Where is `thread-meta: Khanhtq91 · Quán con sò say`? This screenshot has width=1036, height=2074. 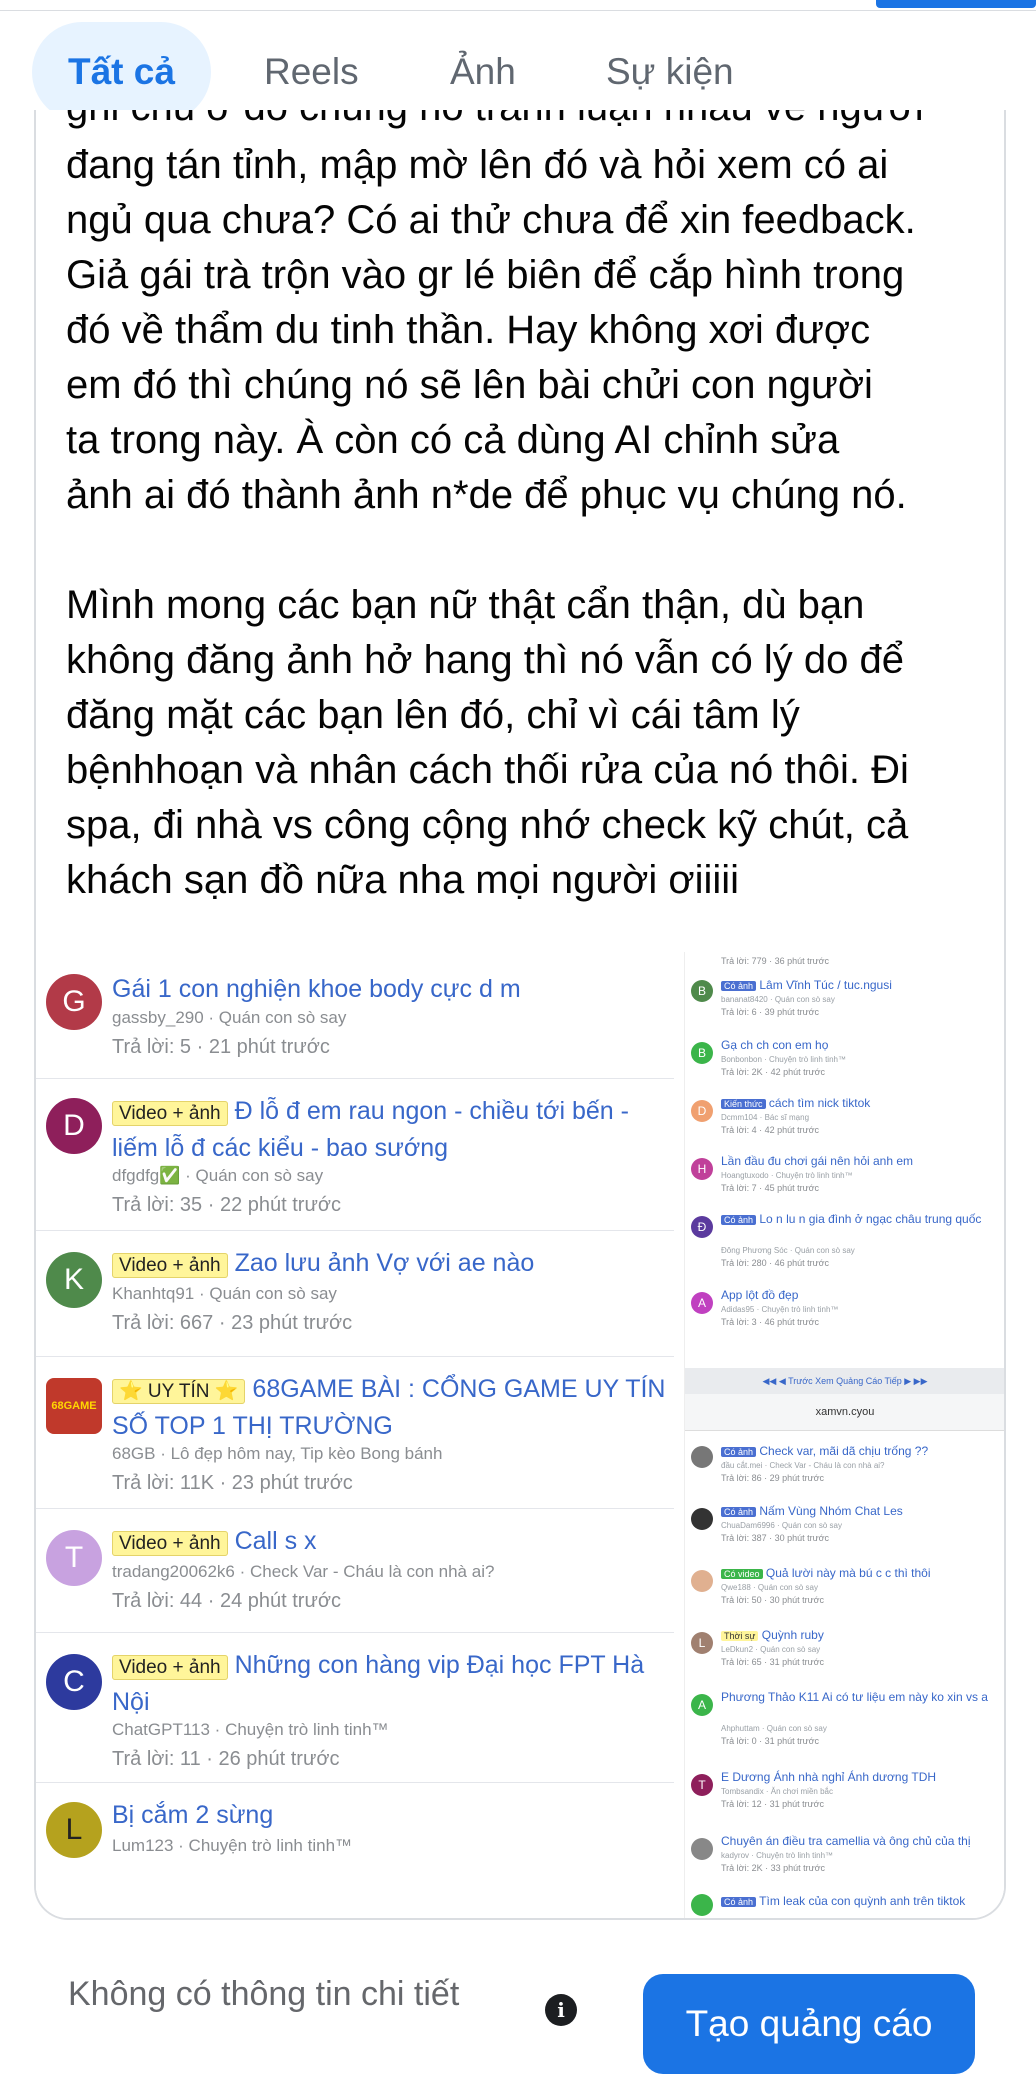
thread-meta: Khanhtq91 · Quán con sò say is located at coordinates (224, 1293).